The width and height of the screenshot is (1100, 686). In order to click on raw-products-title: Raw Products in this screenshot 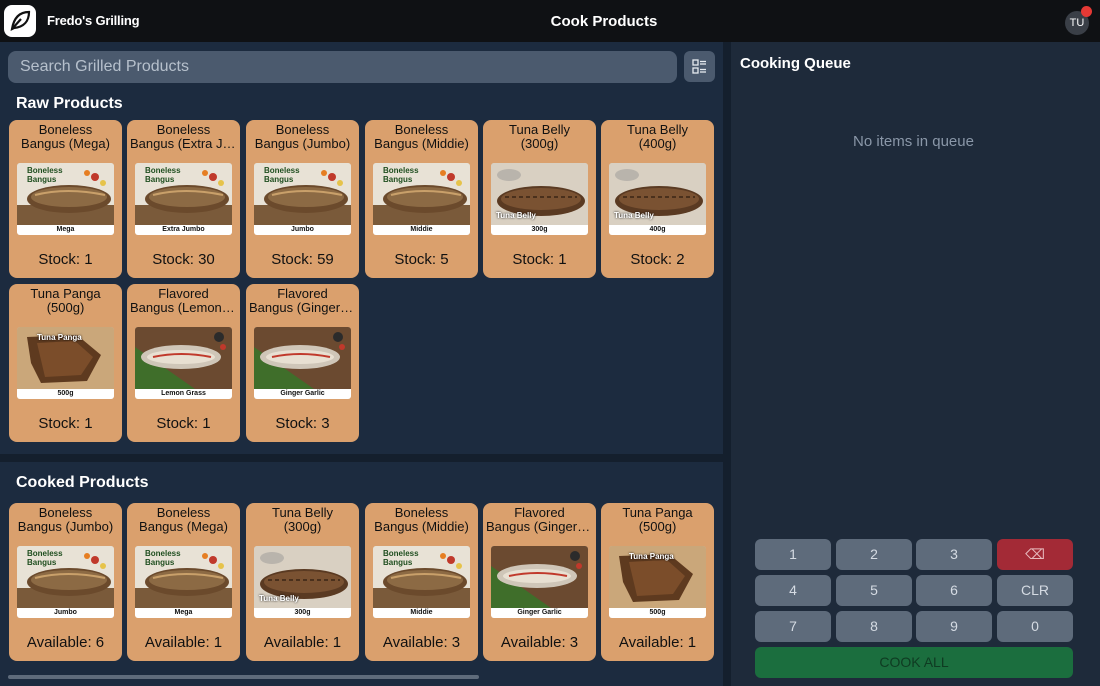, I will do `click(69, 103)`.